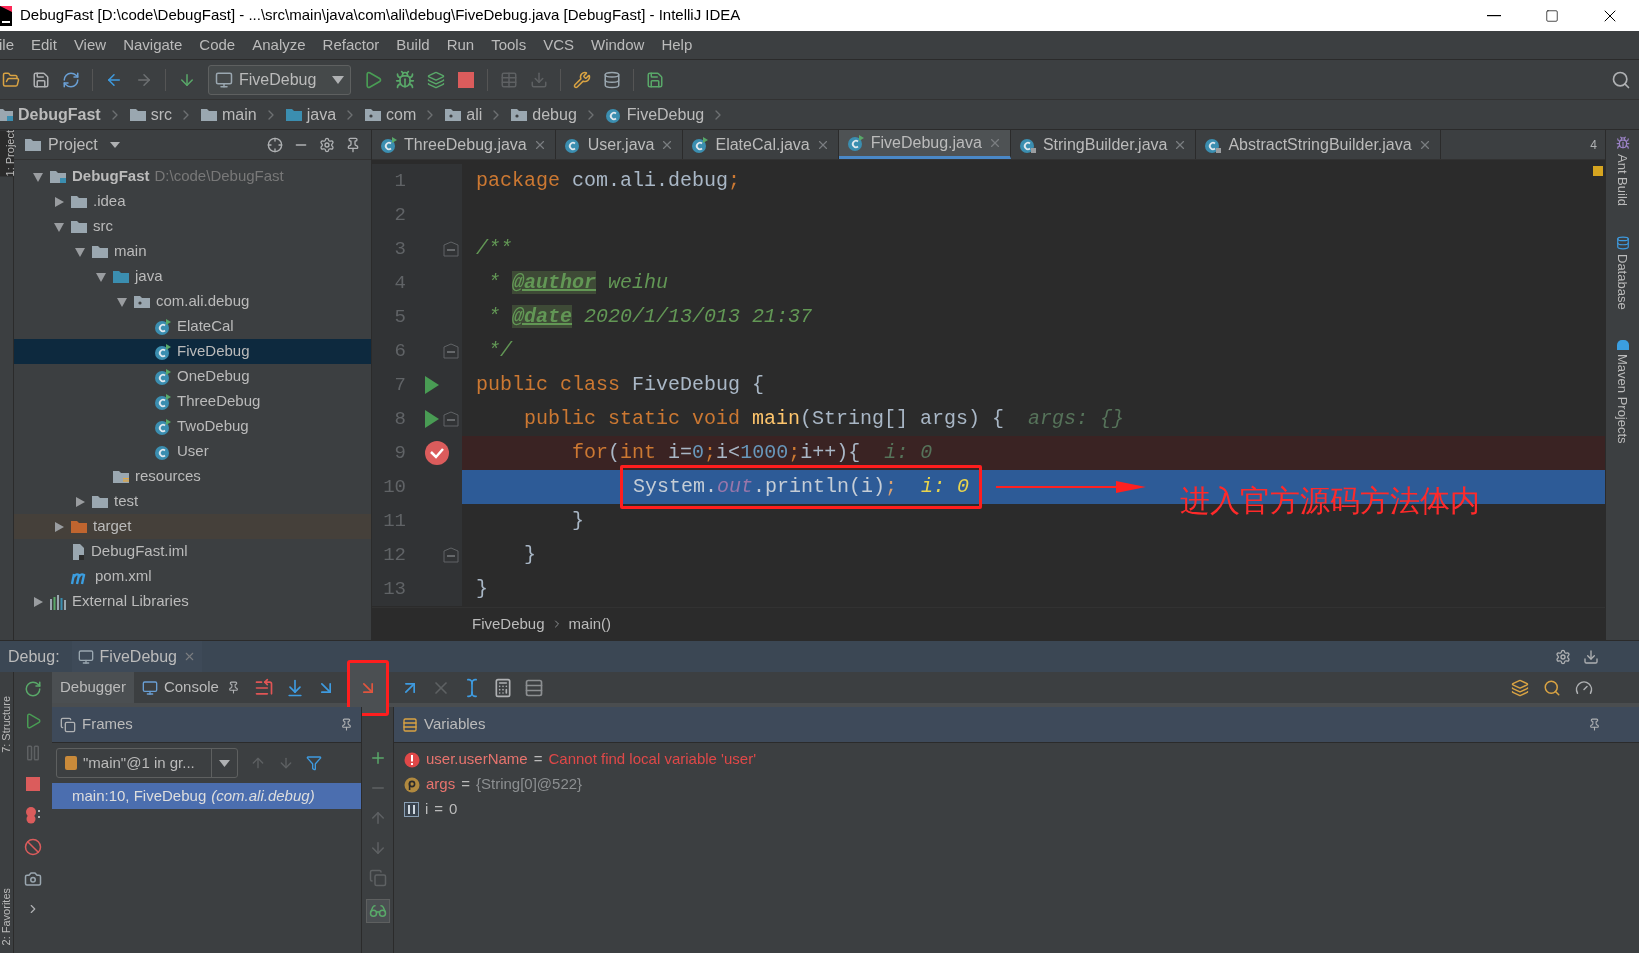 Image resolution: width=1639 pixels, height=953 pixels. Describe the element at coordinates (192, 301) in the screenshot. I see `tree-item: com.ali.debug` at that location.